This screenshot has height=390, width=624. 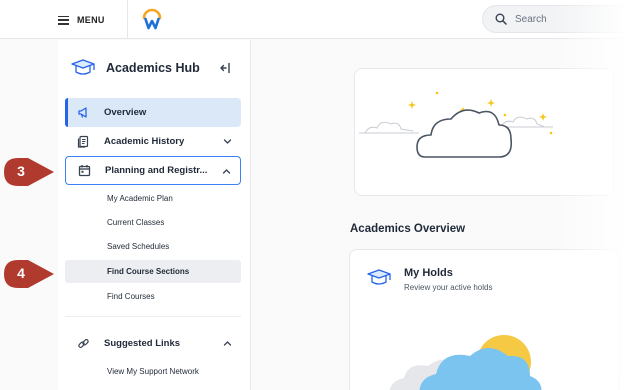 I want to click on workday-logo, so click(x=152, y=19).